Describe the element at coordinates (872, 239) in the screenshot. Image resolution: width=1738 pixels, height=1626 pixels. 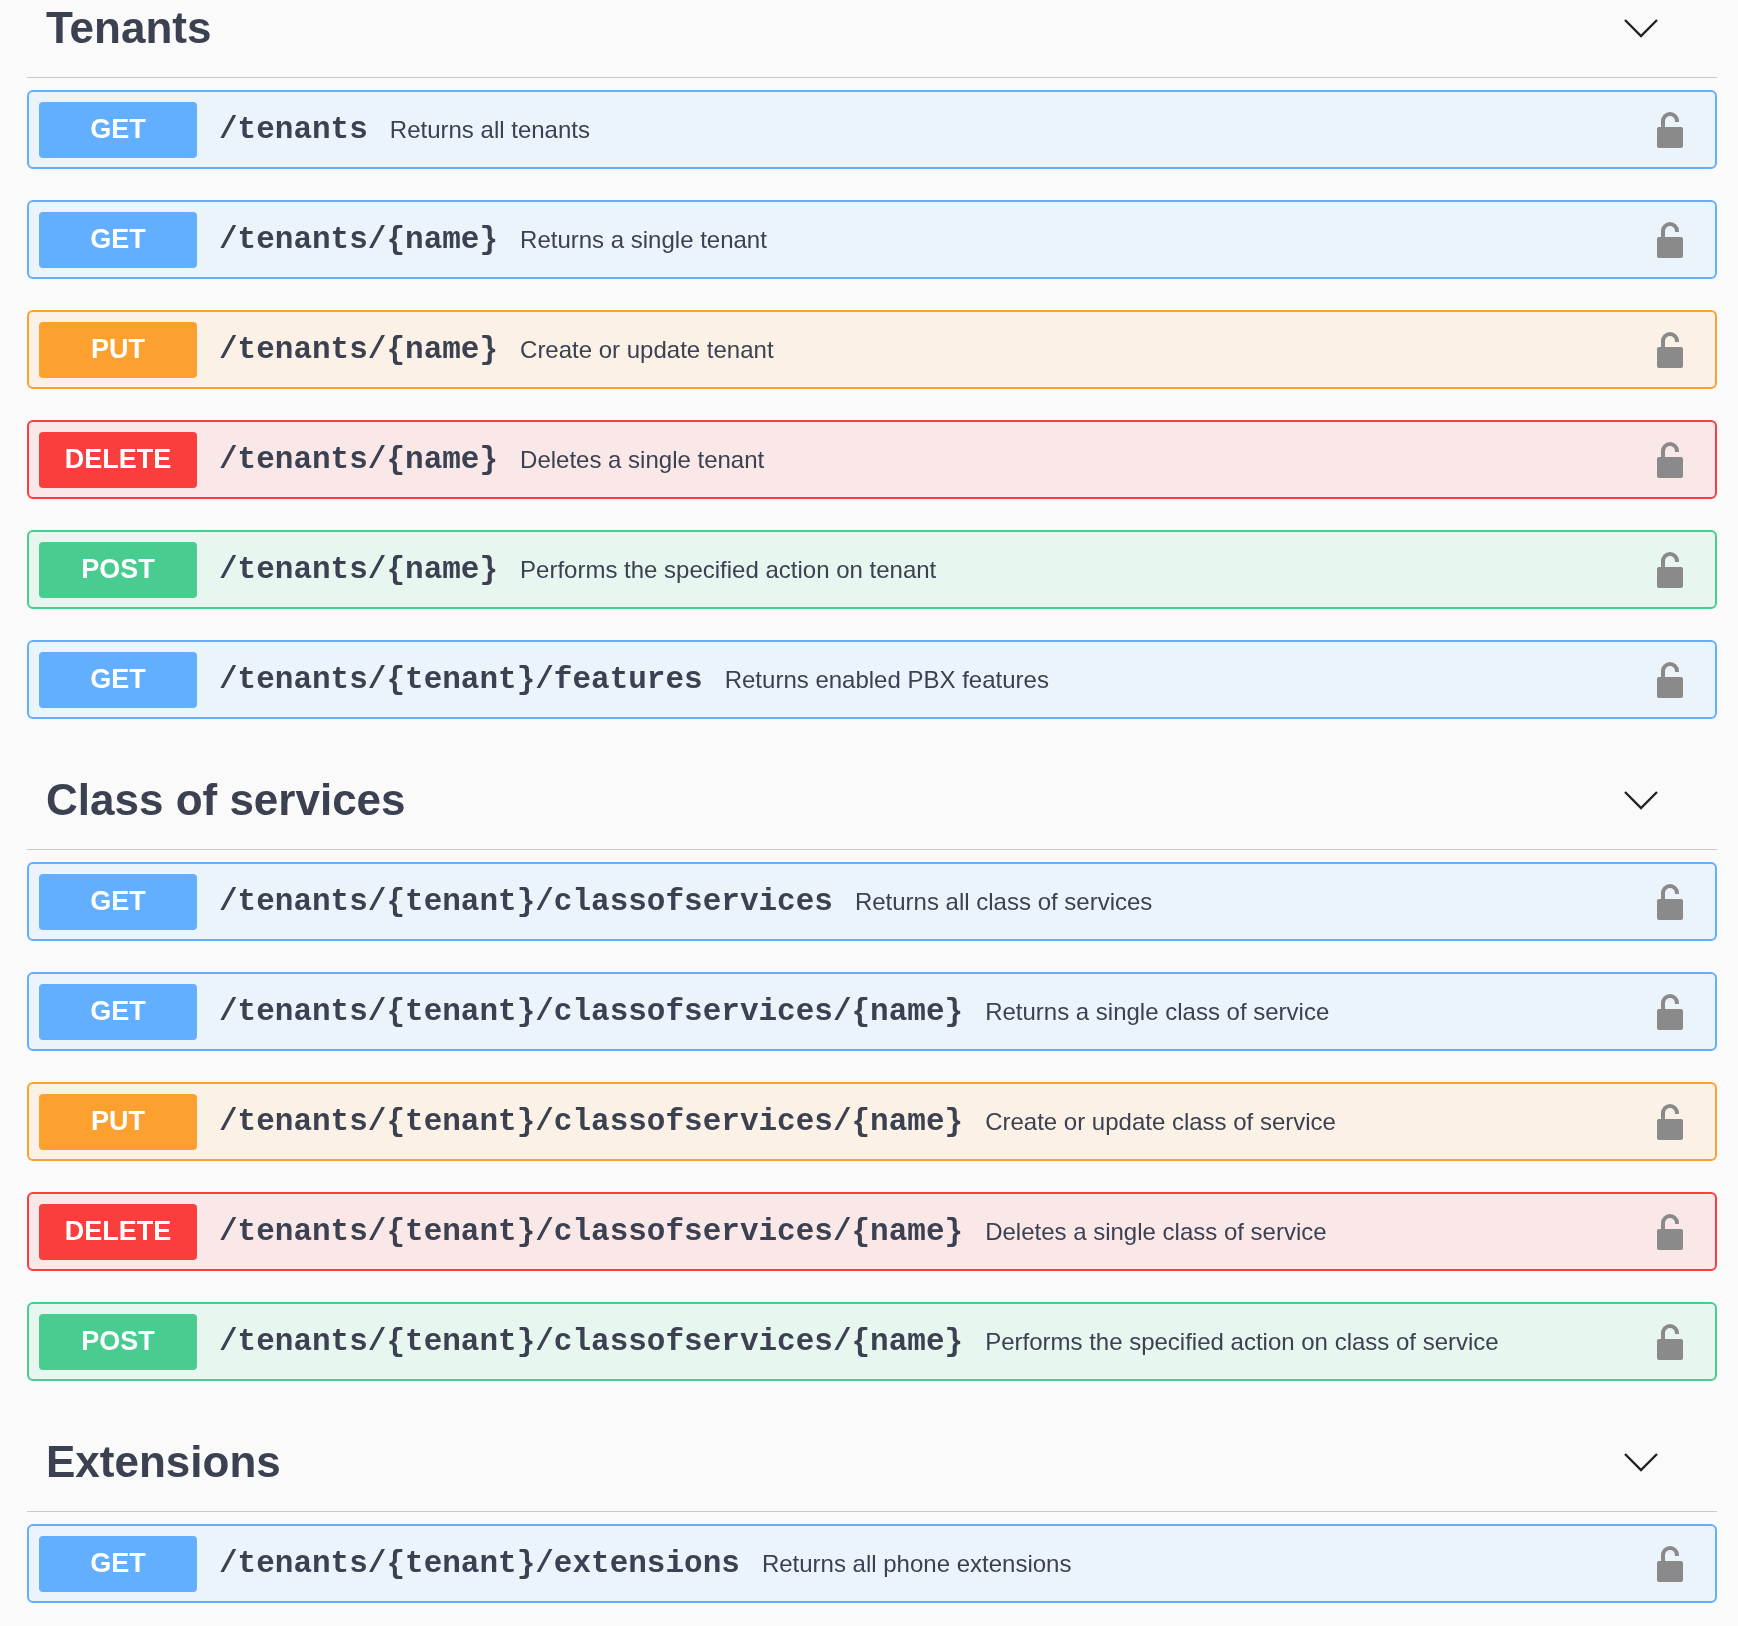
I see `operation-row: GET /tenants/{name} Returns a single tenant` at that location.